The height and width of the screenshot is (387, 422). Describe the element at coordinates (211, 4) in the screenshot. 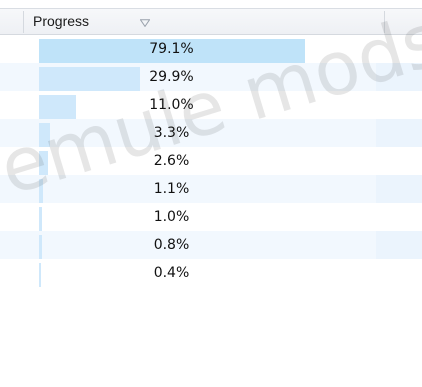

I see `top-strip` at that location.